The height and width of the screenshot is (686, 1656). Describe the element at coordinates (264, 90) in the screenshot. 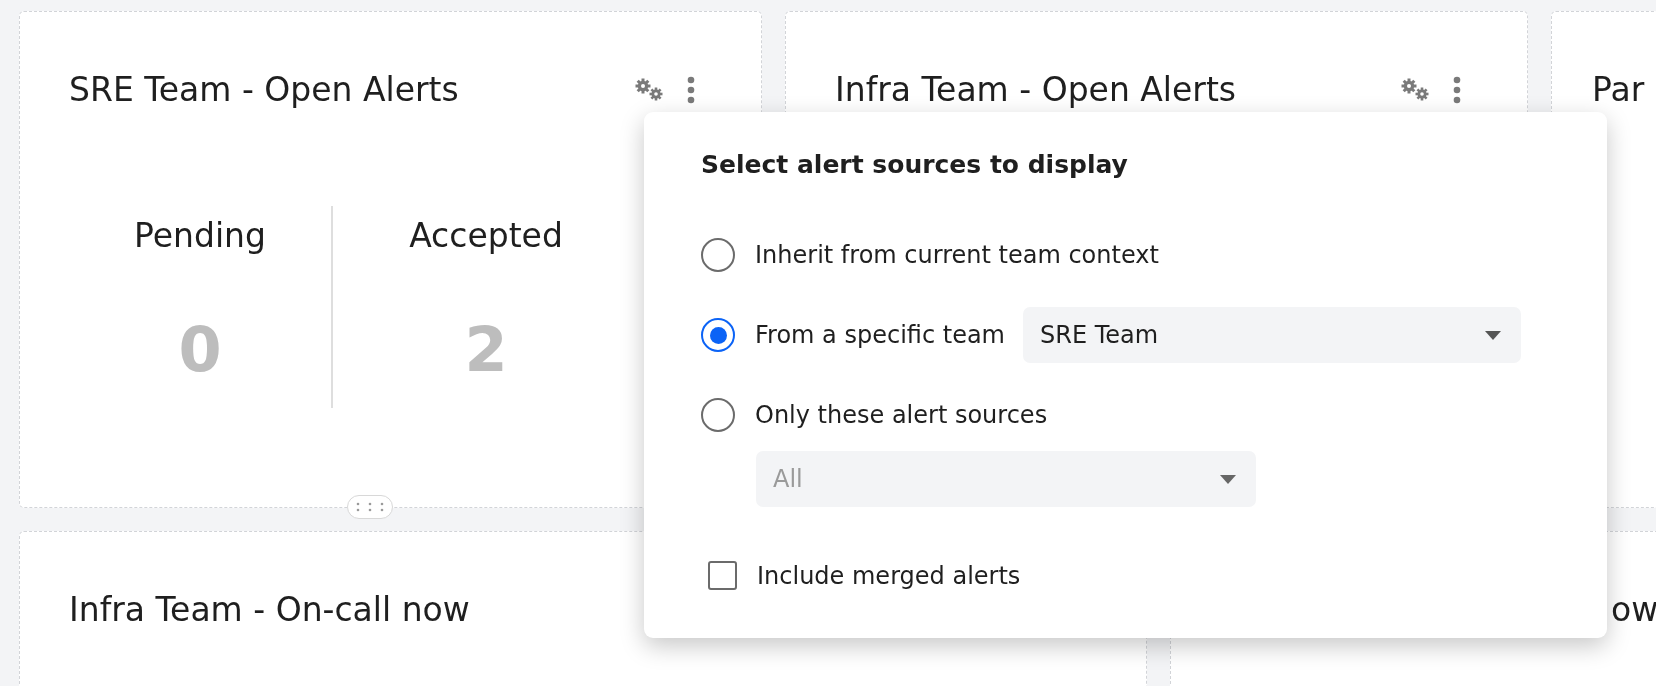

I see `card-title: SRE Team - Open Alerts` at that location.